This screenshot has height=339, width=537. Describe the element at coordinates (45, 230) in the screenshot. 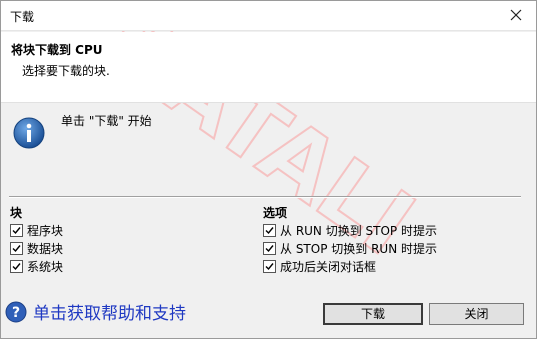

I see `checkbox-label: 程序块` at that location.